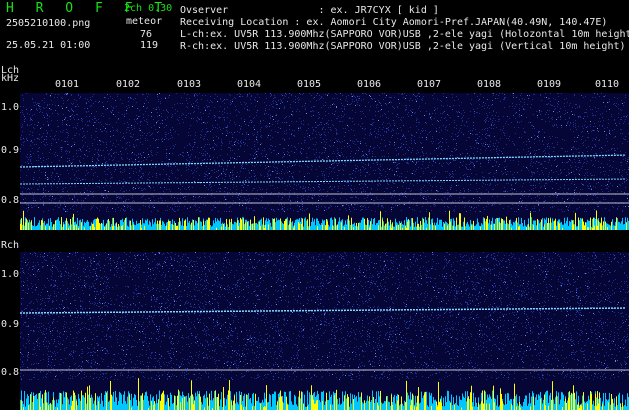 Image resolution: width=629 pixels, height=410 pixels. Describe the element at coordinates (189, 84) in the screenshot. I see `time-tick: 0103` at that location.